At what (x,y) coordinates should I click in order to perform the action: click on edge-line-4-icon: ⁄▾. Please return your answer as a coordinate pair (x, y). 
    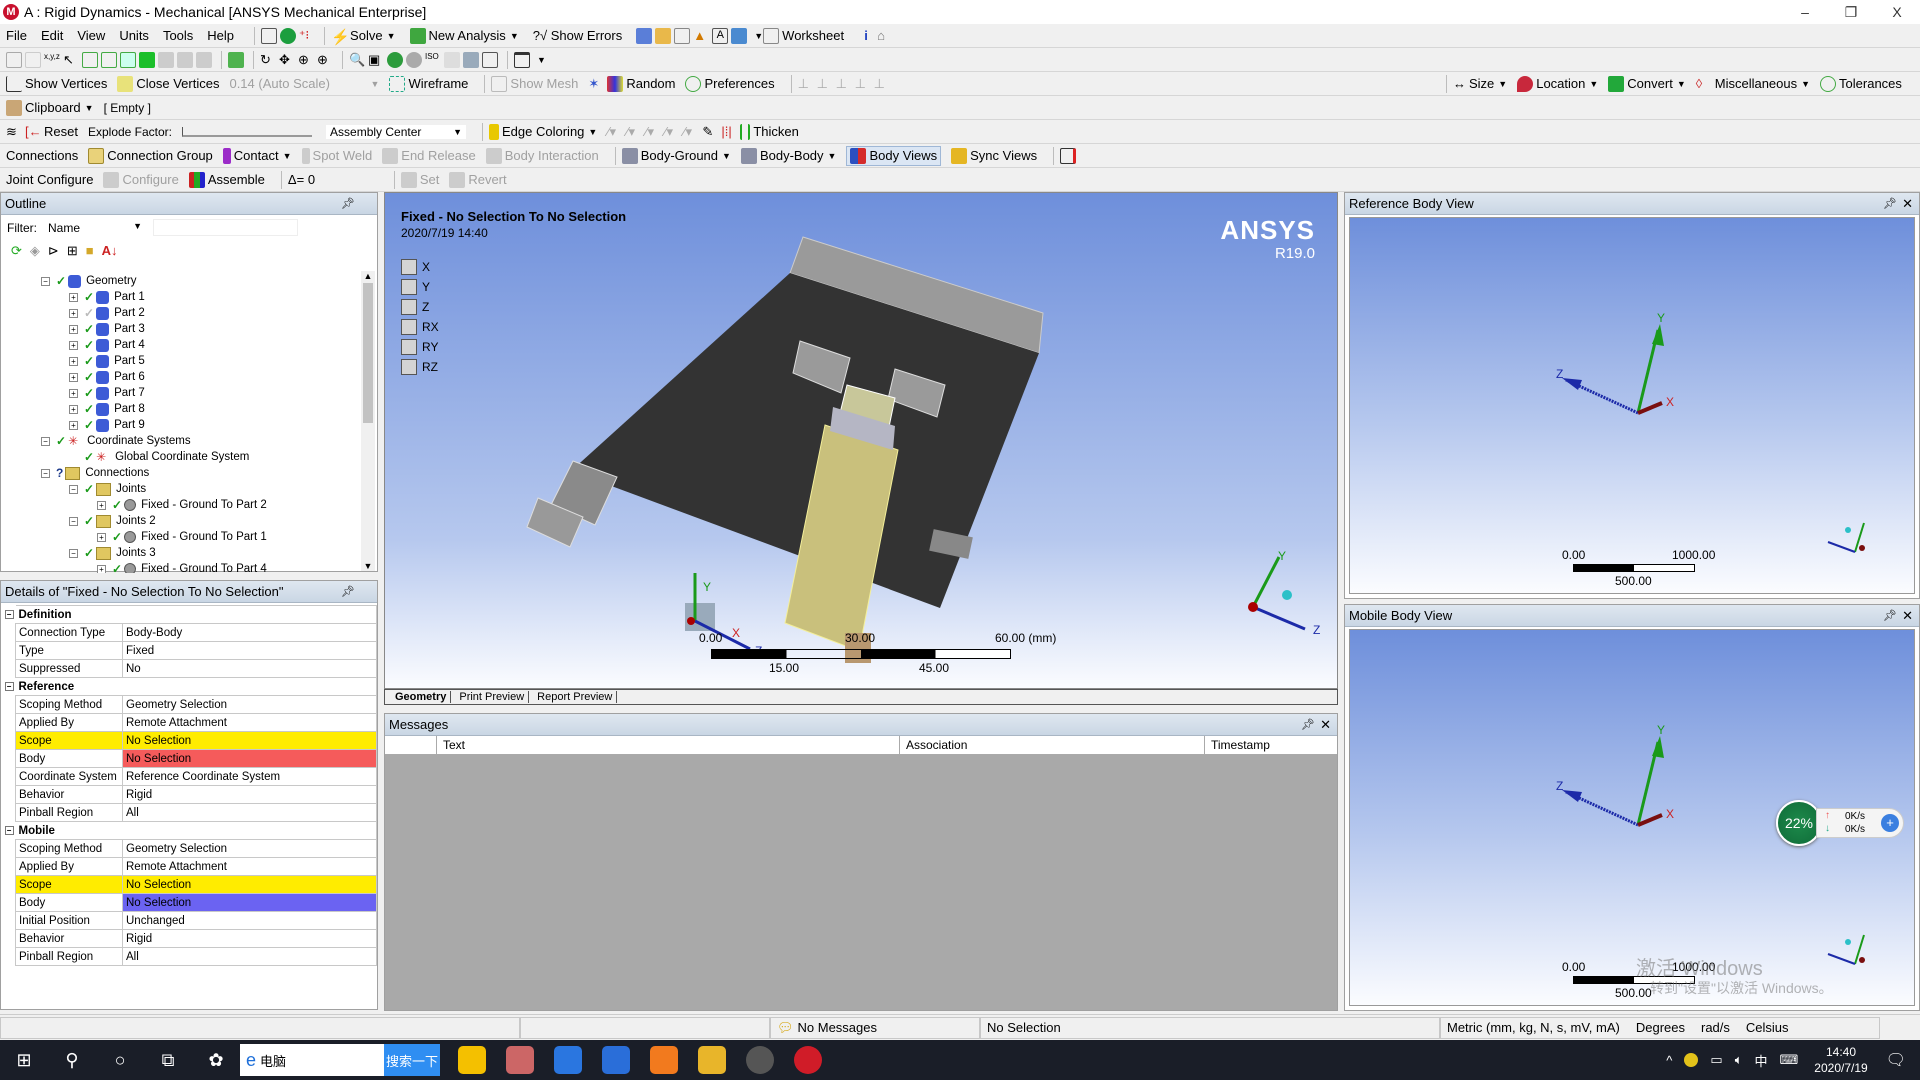
    Looking at the image, I should click on (691, 132).